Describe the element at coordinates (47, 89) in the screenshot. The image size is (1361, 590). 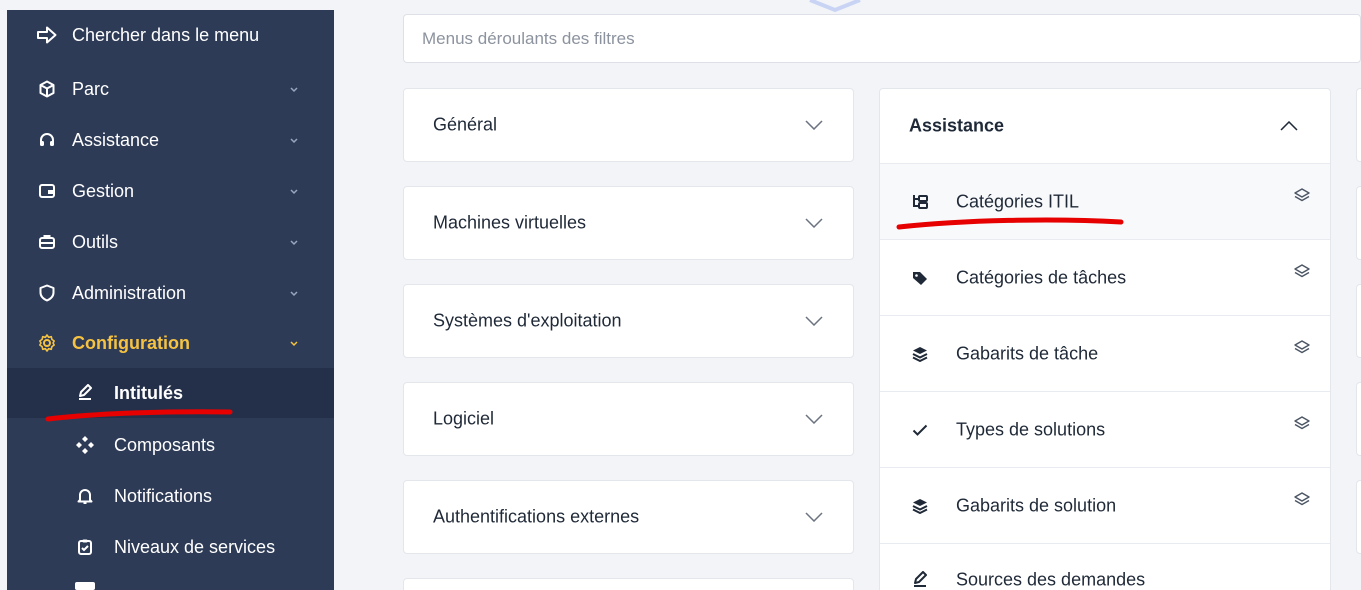
I see `cube-icon` at that location.